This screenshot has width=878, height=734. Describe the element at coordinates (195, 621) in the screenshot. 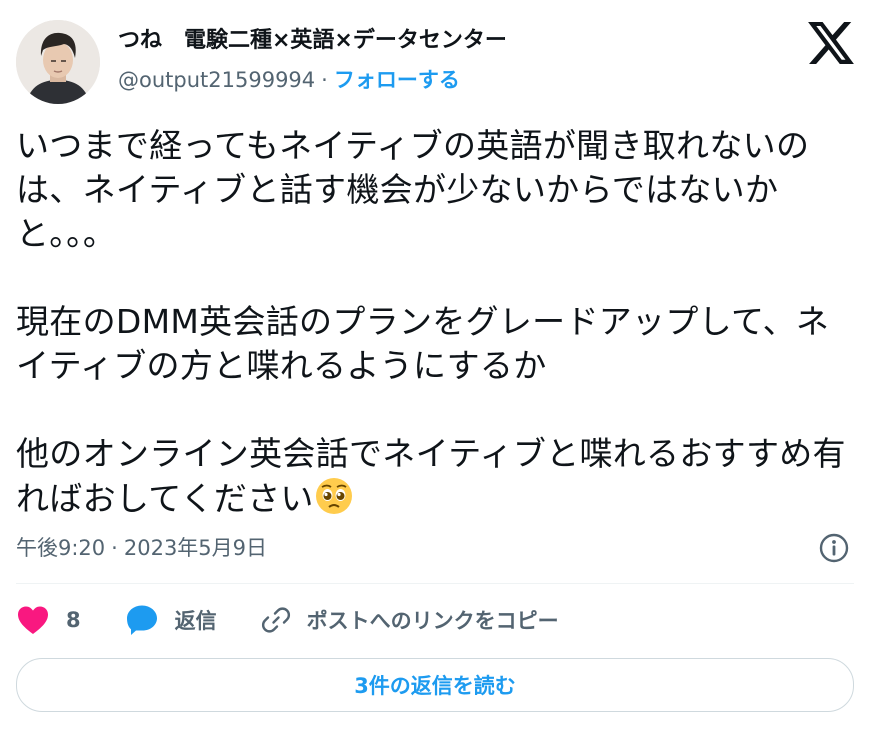

I see `reply-label: 返信` at that location.